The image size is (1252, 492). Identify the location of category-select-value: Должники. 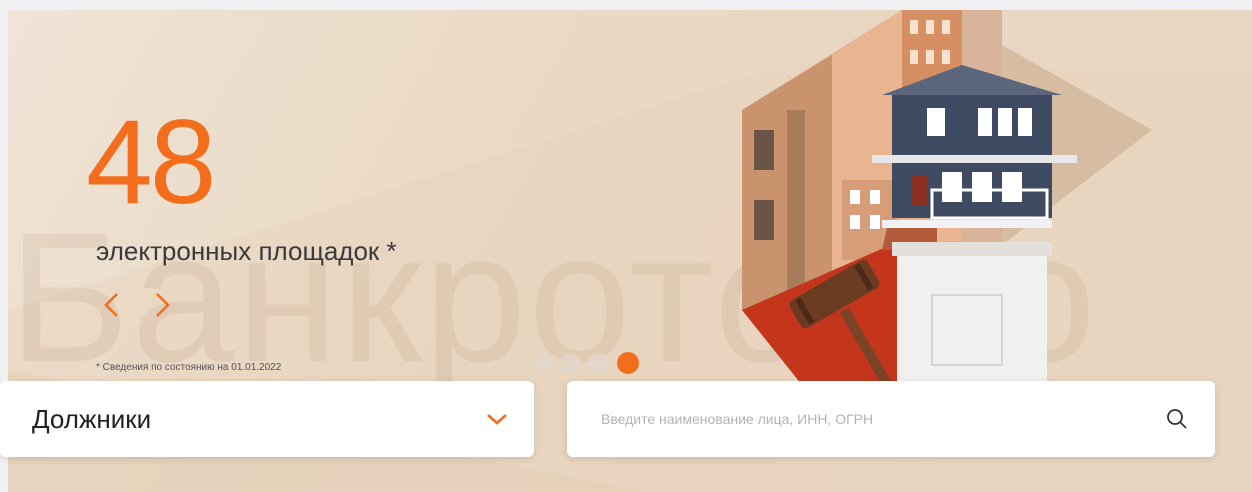
(92, 418).